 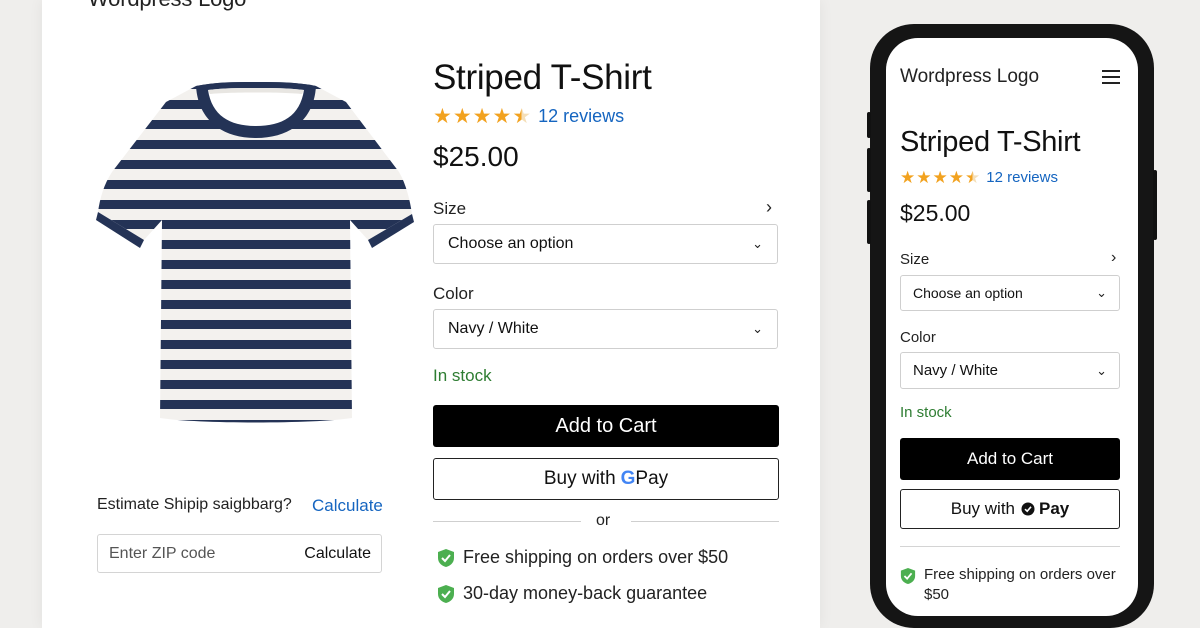 I want to click on buy-with-gpay-button: Buy with GPay, so click(x=606, y=479).